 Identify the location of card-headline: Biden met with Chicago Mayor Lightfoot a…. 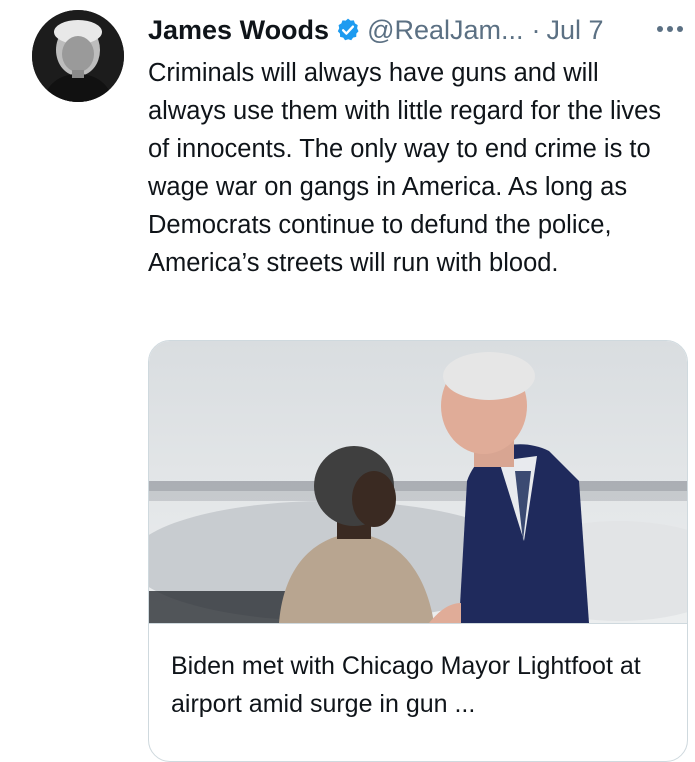
(421, 685).